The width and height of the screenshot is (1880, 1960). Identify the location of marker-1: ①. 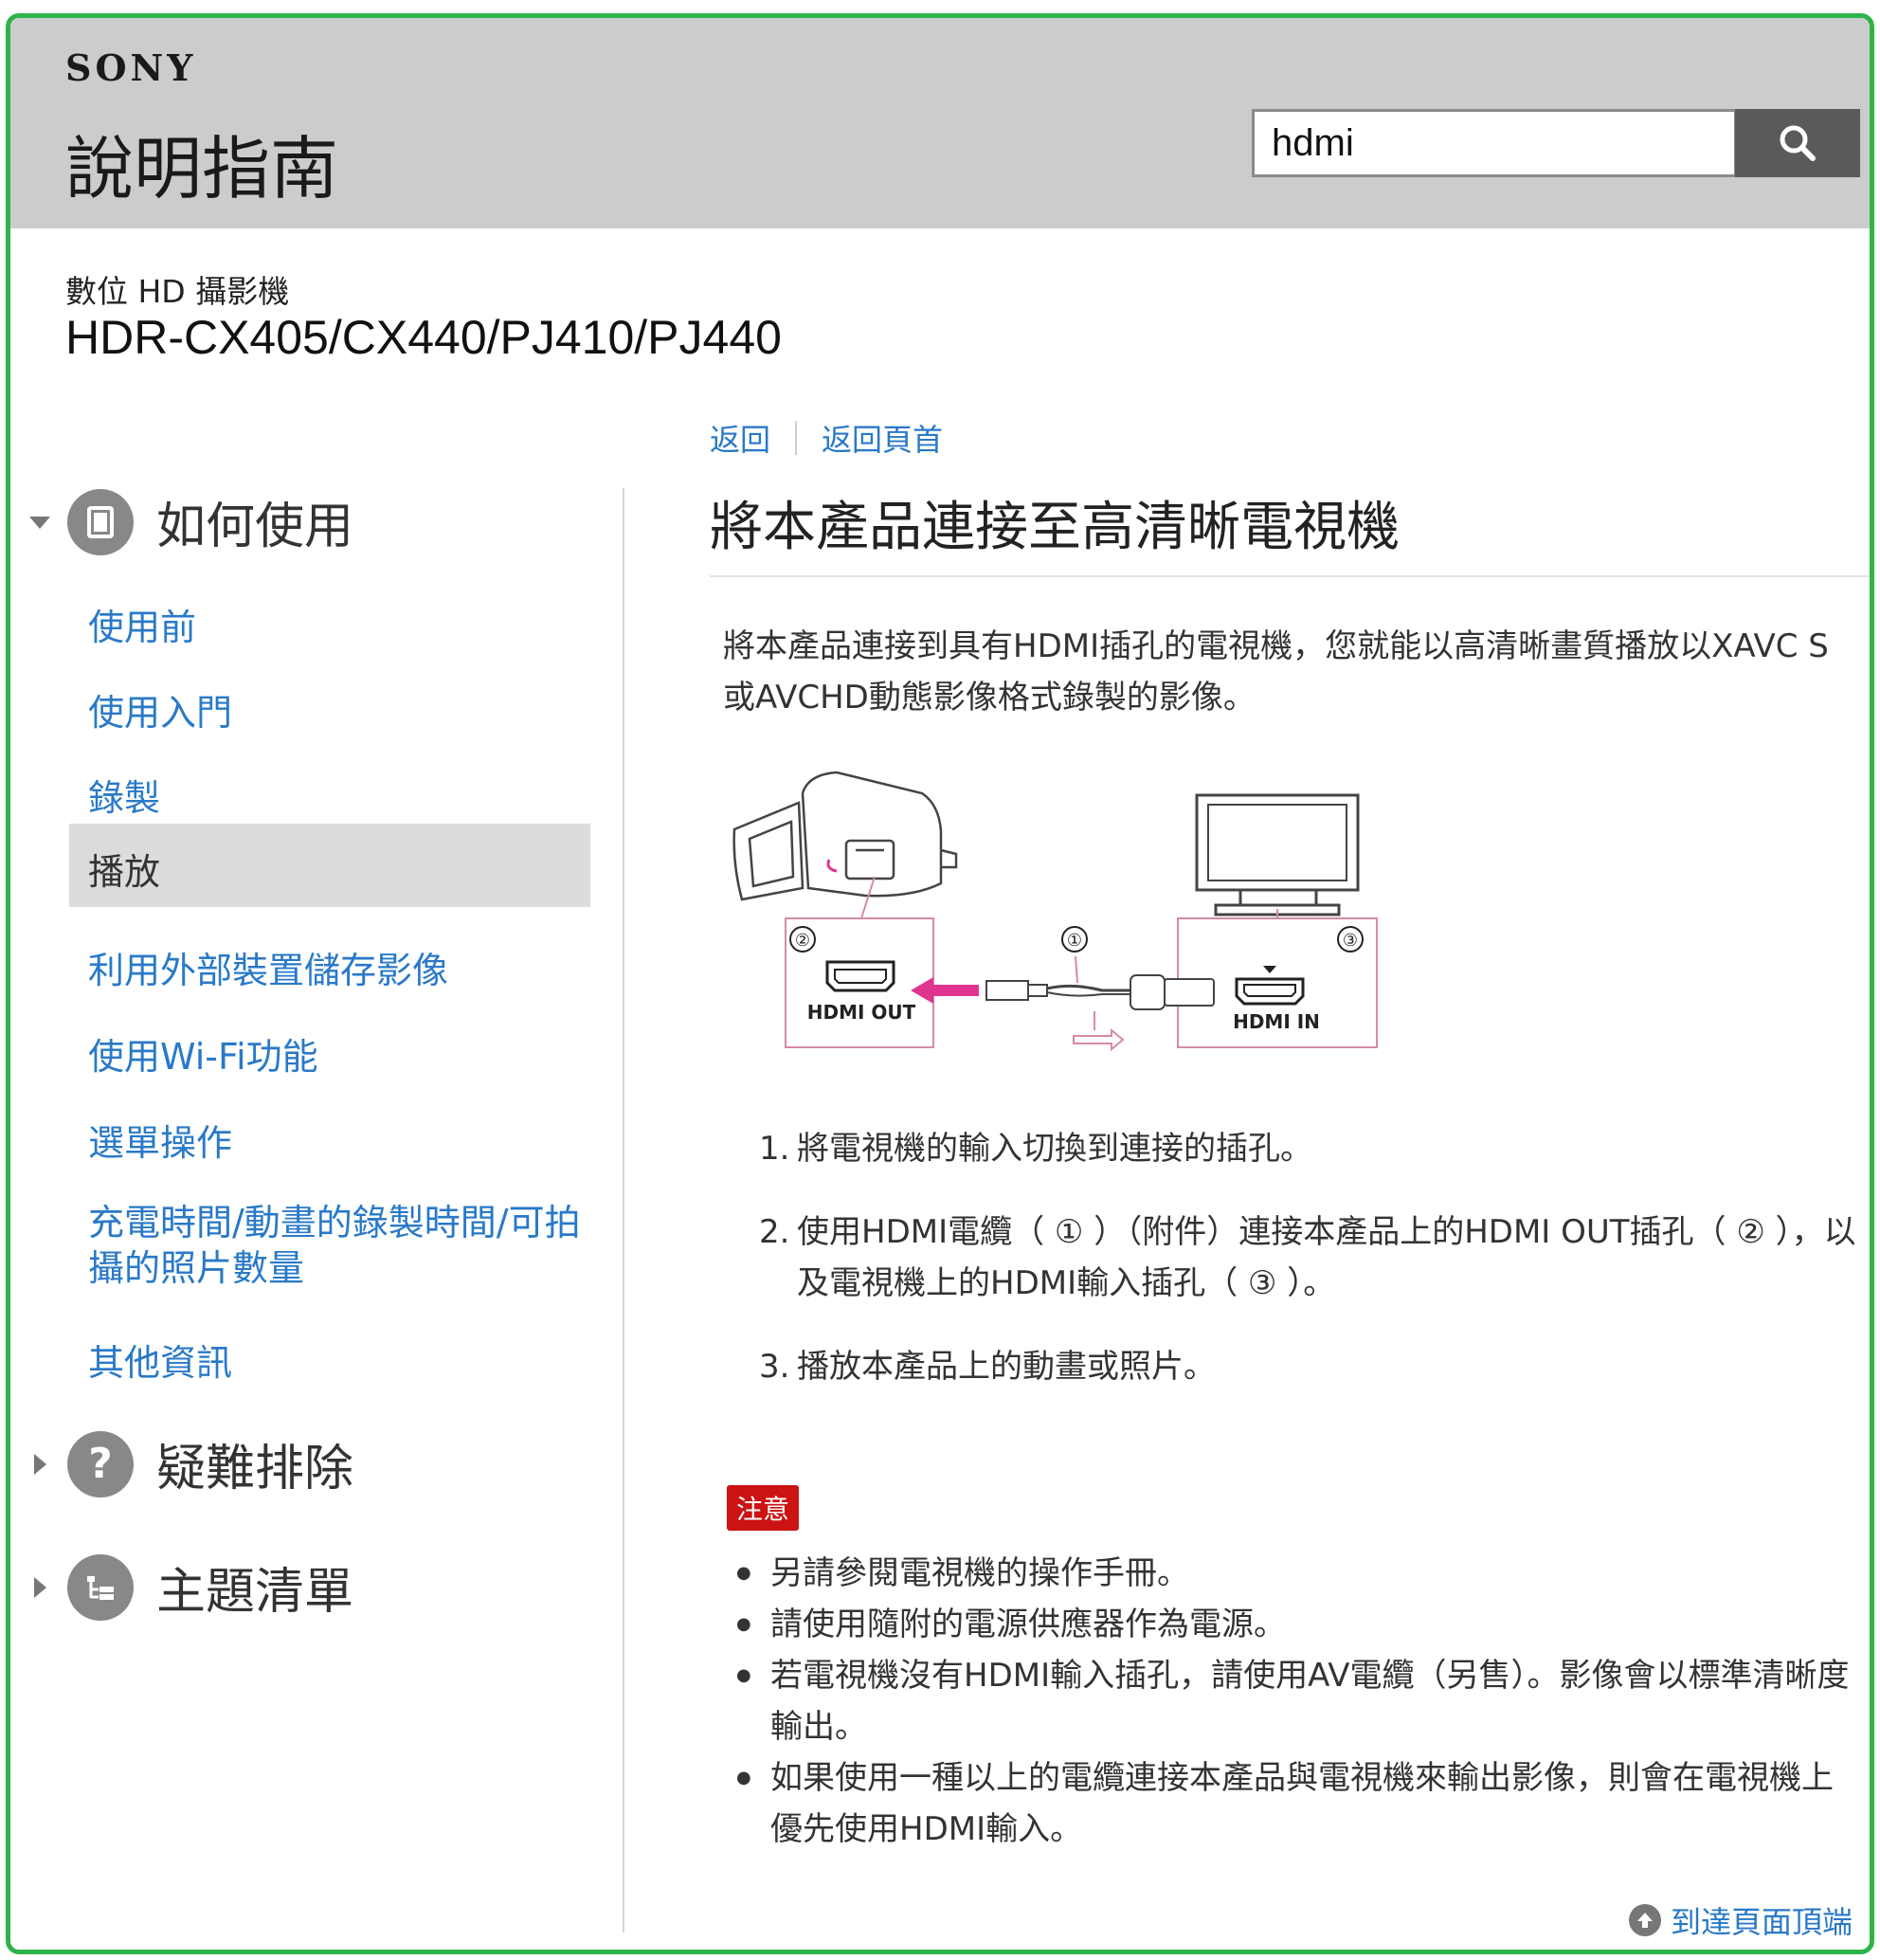
(1074, 941).